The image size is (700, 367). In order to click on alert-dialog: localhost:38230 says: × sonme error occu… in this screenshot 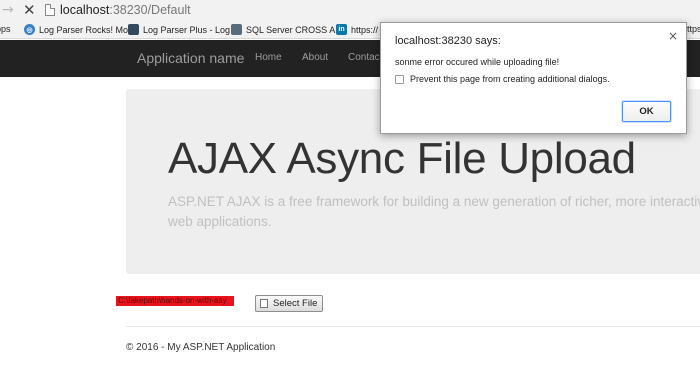, I will do `click(533, 78)`.